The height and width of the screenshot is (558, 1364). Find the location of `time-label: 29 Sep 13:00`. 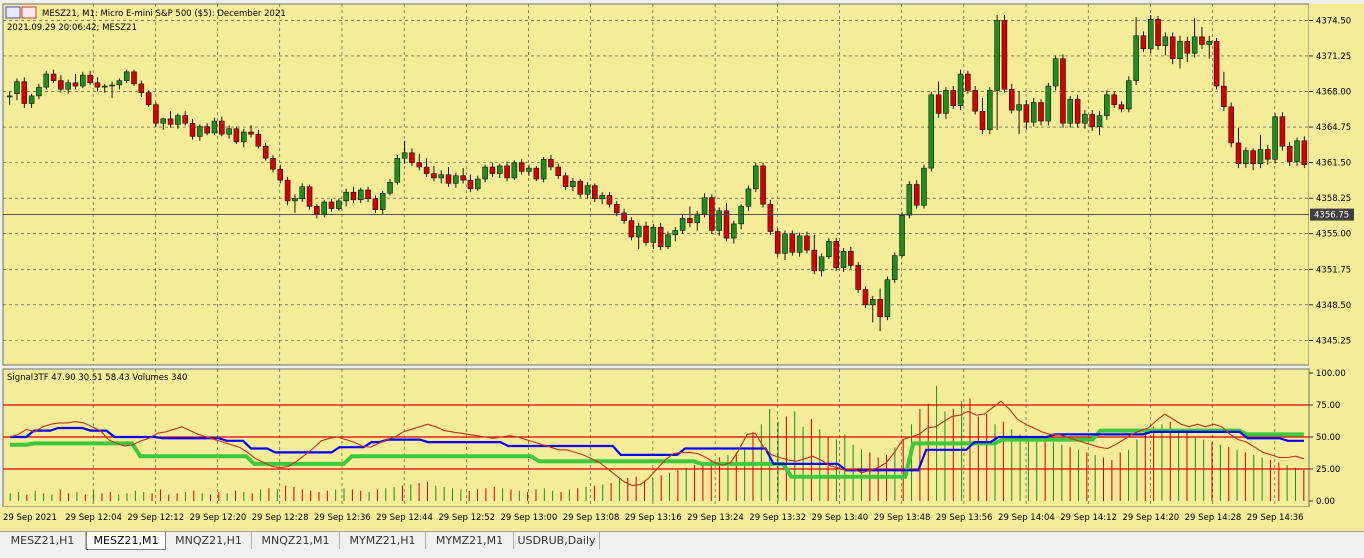

time-label: 29 Sep 13:00 is located at coordinates (529, 518).